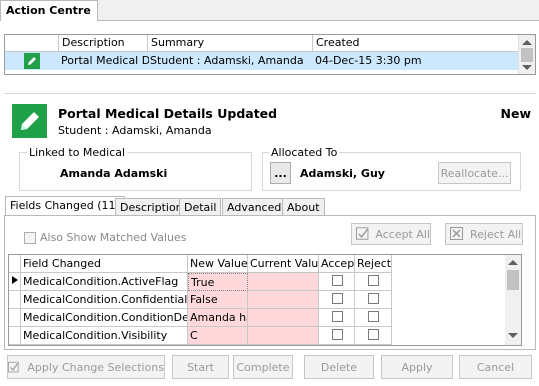 Image resolution: width=539 pixels, height=386 pixels. What do you see at coordinates (342, 173) in the screenshot?
I see `allocated-value: Adamski, Guy` at bounding box center [342, 173].